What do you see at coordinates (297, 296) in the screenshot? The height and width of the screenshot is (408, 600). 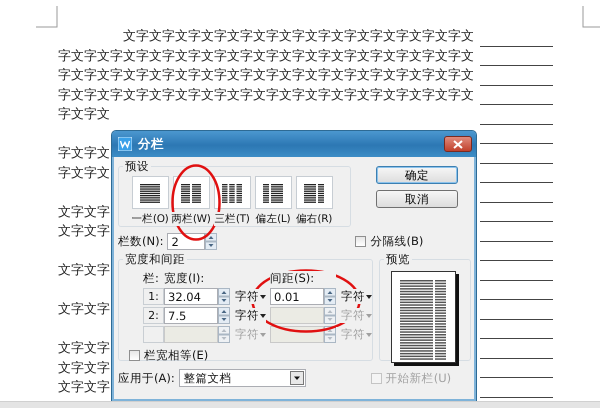 I see `spacing-field: 0.01` at bounding box center [297, 296].